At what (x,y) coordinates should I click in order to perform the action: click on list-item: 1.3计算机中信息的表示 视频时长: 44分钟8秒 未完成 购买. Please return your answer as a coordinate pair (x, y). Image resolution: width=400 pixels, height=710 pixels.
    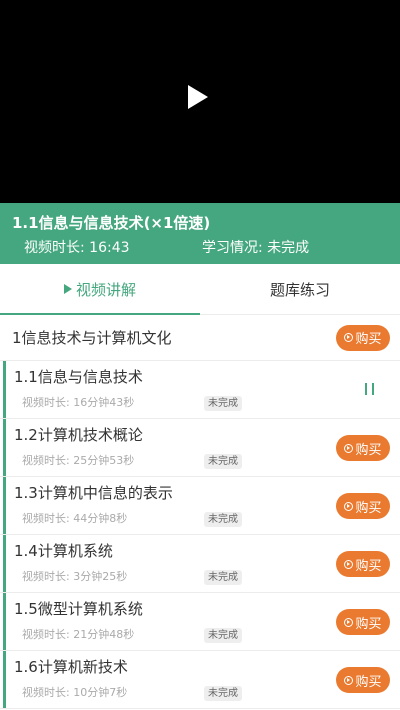
    Looking at the image, I should click on (200, 506).